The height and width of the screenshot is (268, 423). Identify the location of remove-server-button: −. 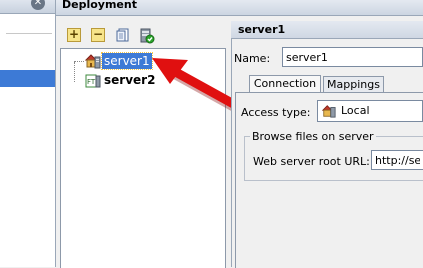
(98, 35).